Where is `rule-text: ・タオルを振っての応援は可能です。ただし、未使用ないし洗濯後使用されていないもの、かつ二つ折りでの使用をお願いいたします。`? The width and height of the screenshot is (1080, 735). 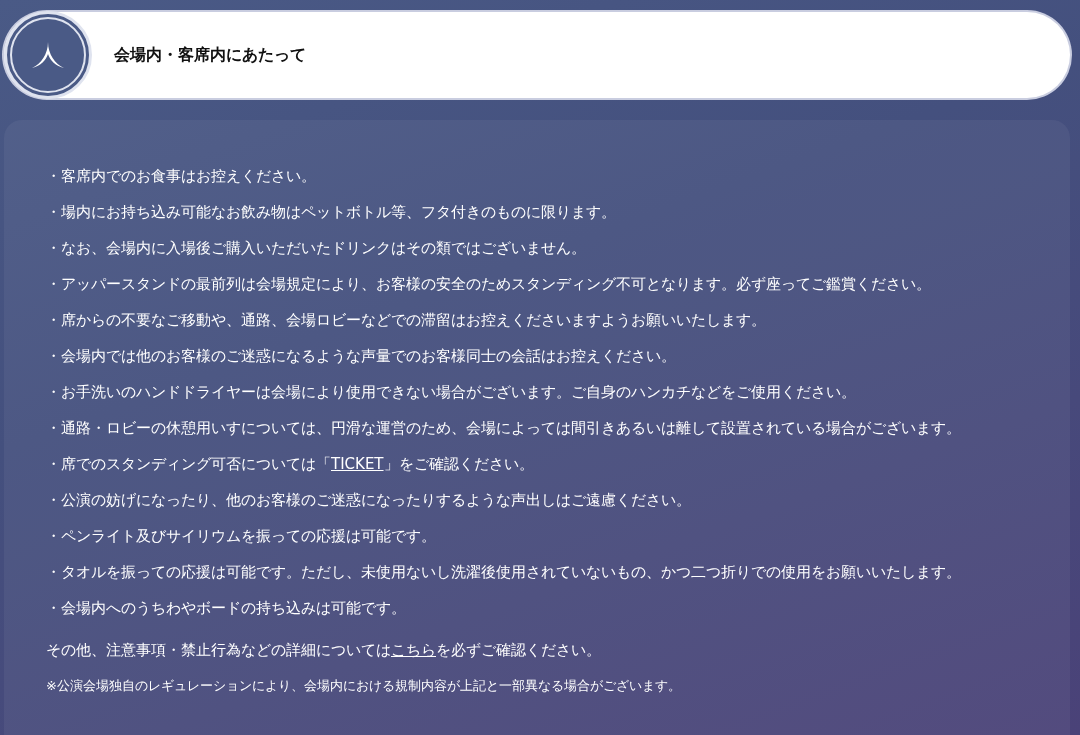 rule-text: ・タオルを振っての応援は可能です。ただし、未使用ないし洗濯後使用されていないもの、かつ二つ折りでの使用をお願いいたします。 is located at coordinates (504, 572).